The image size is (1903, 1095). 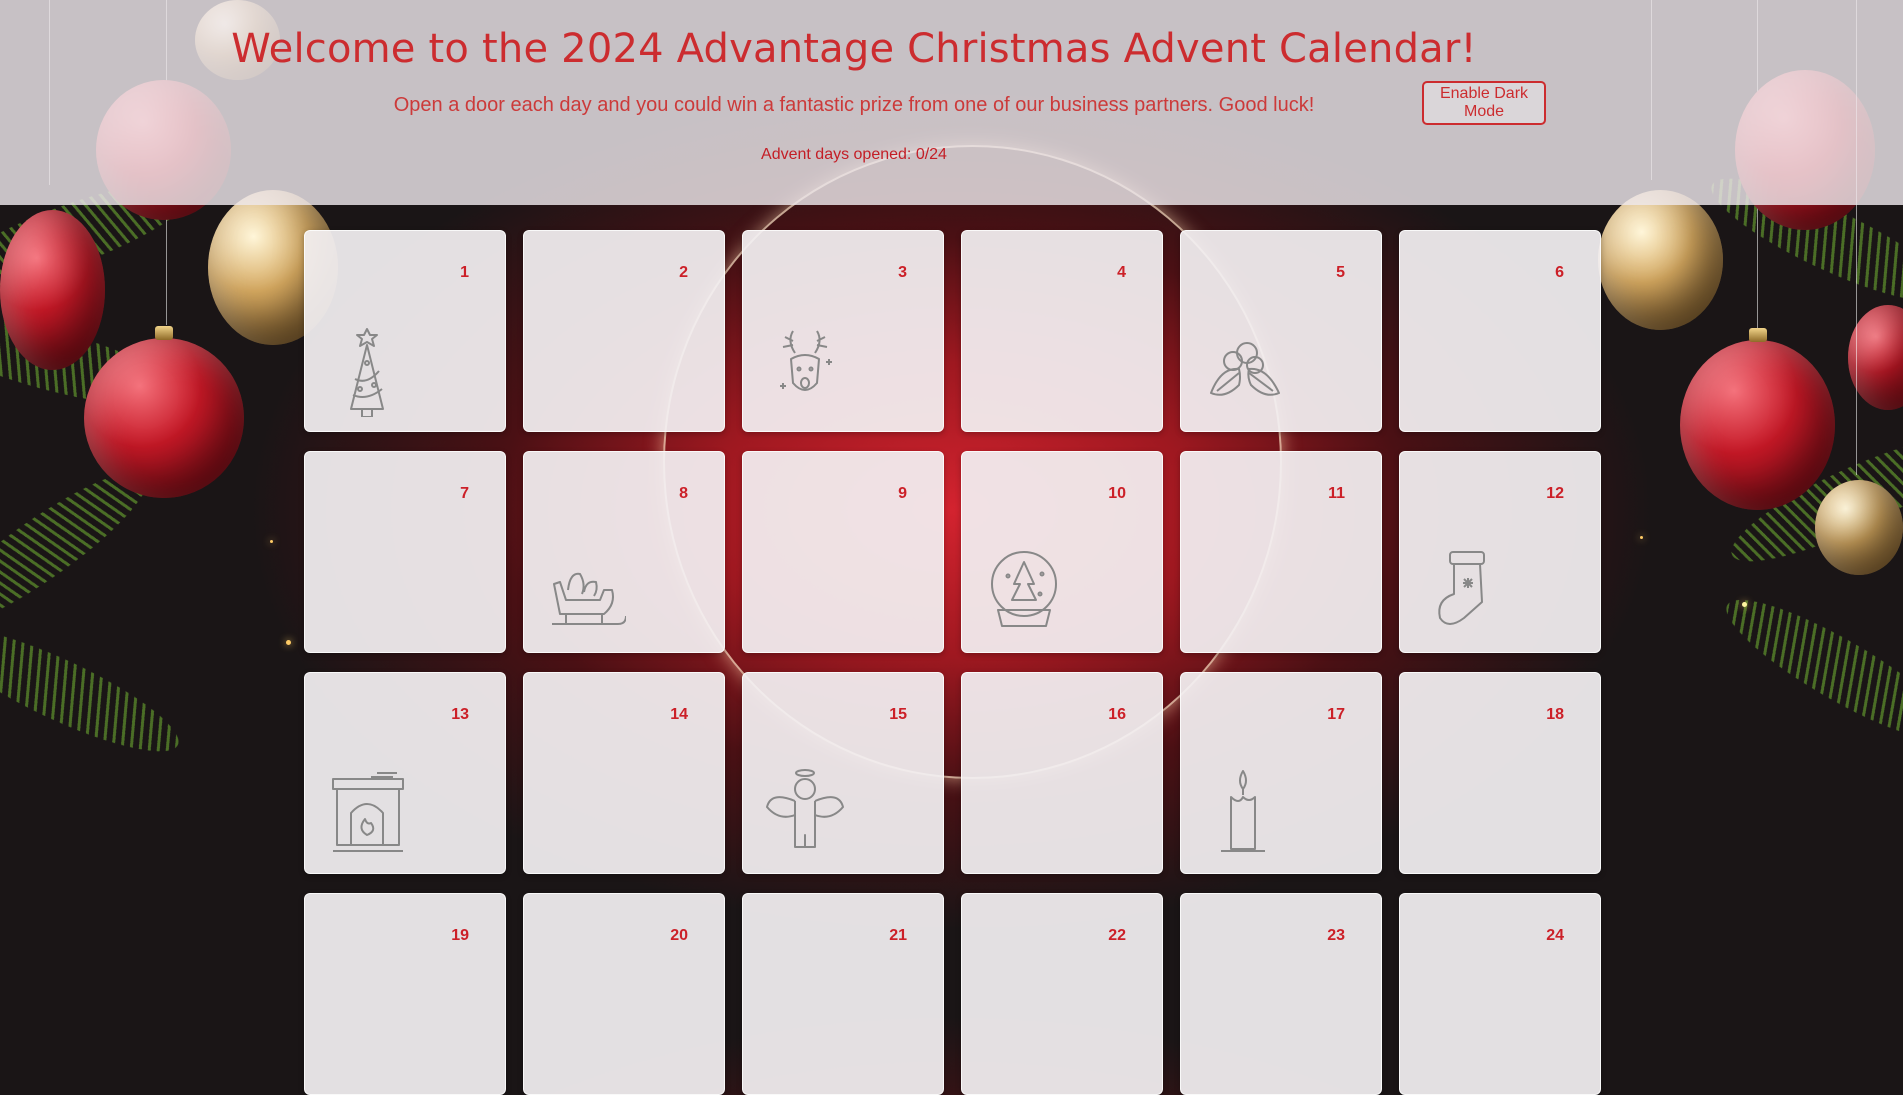 I want to click on advent-door-3: 3, so click(x=843, y=331).